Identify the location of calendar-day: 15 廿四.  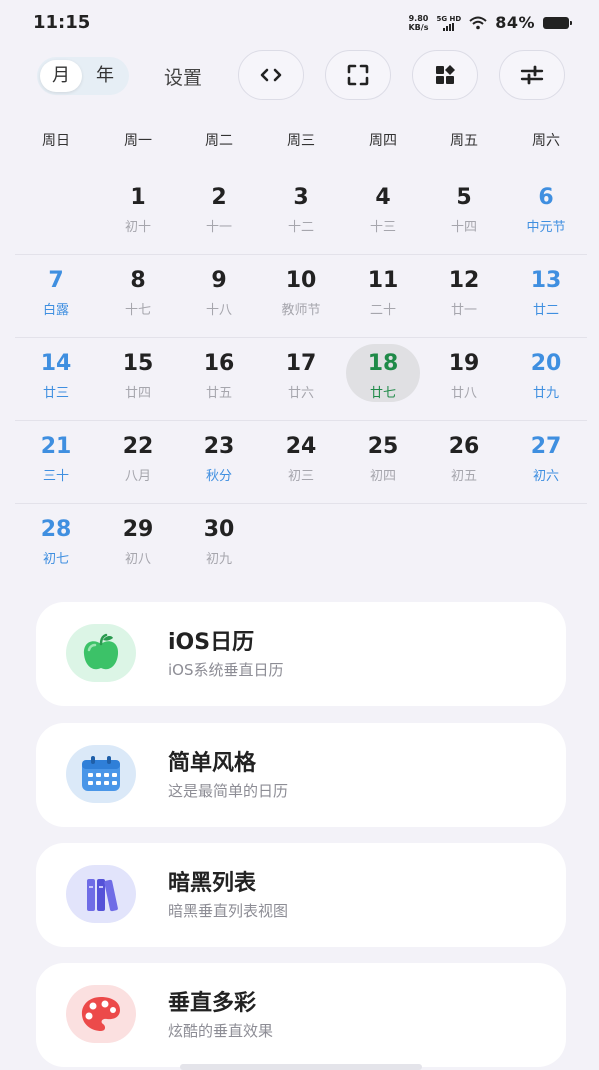
(138, 379).